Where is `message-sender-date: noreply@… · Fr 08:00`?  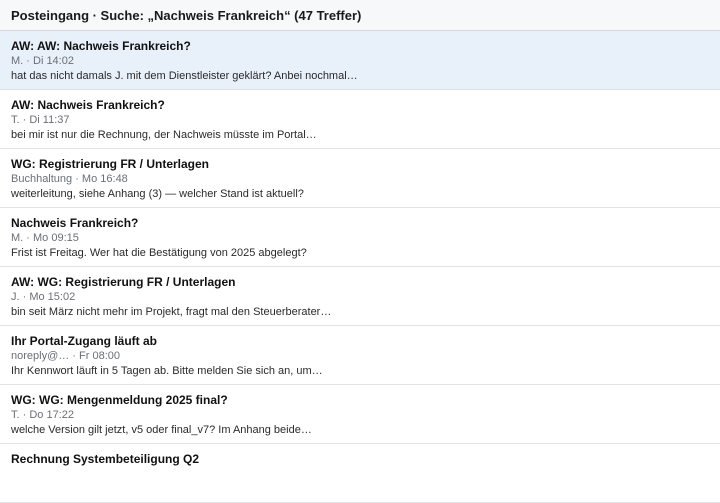
message-sender-date: noreply@… · Fr 08:00 is located at coordinates (65, 356).